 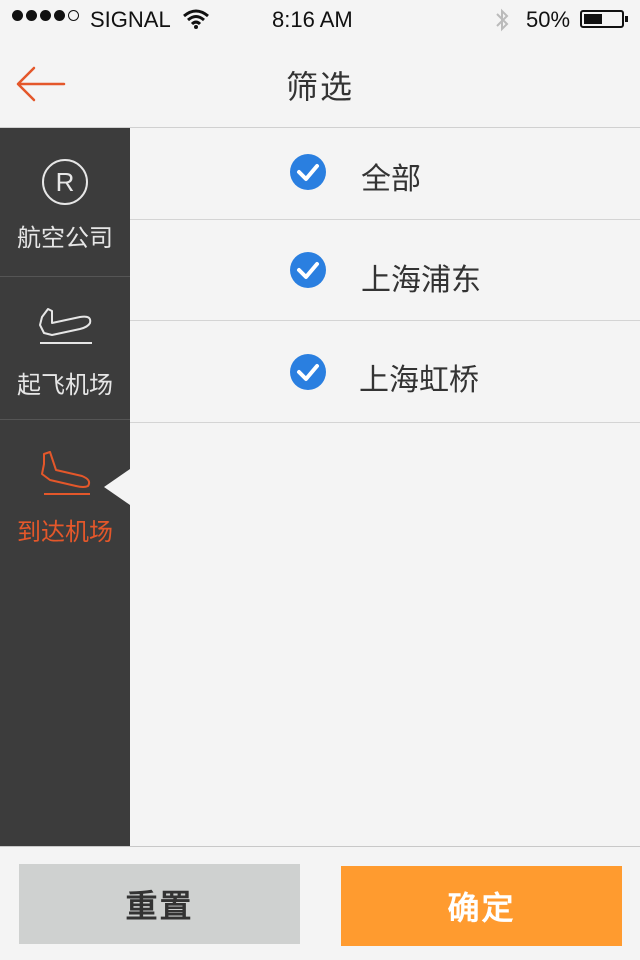 I want to click on svg-text: R, so click(x=65, y=182).